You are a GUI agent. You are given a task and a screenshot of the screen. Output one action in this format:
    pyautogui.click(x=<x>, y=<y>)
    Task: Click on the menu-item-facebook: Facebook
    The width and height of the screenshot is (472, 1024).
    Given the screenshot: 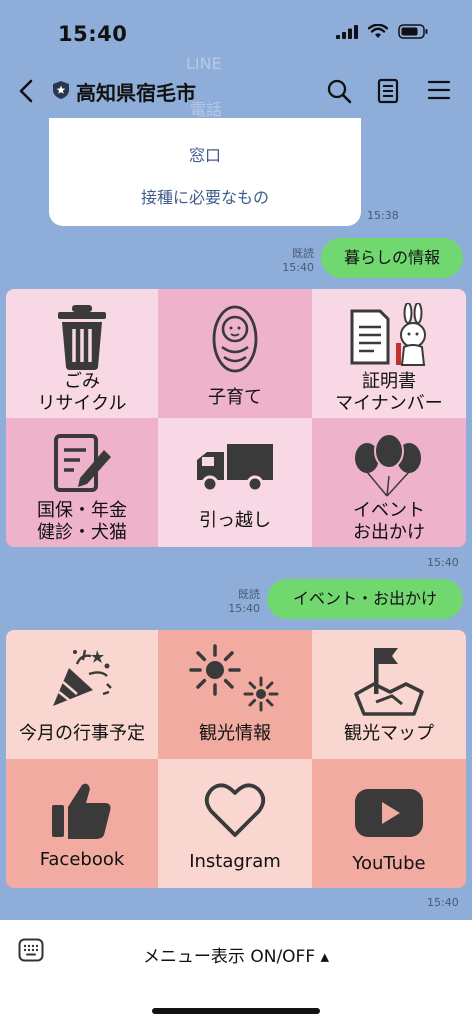 What is the action you would take?
    pyautogui.click(x=82, y=823)
    